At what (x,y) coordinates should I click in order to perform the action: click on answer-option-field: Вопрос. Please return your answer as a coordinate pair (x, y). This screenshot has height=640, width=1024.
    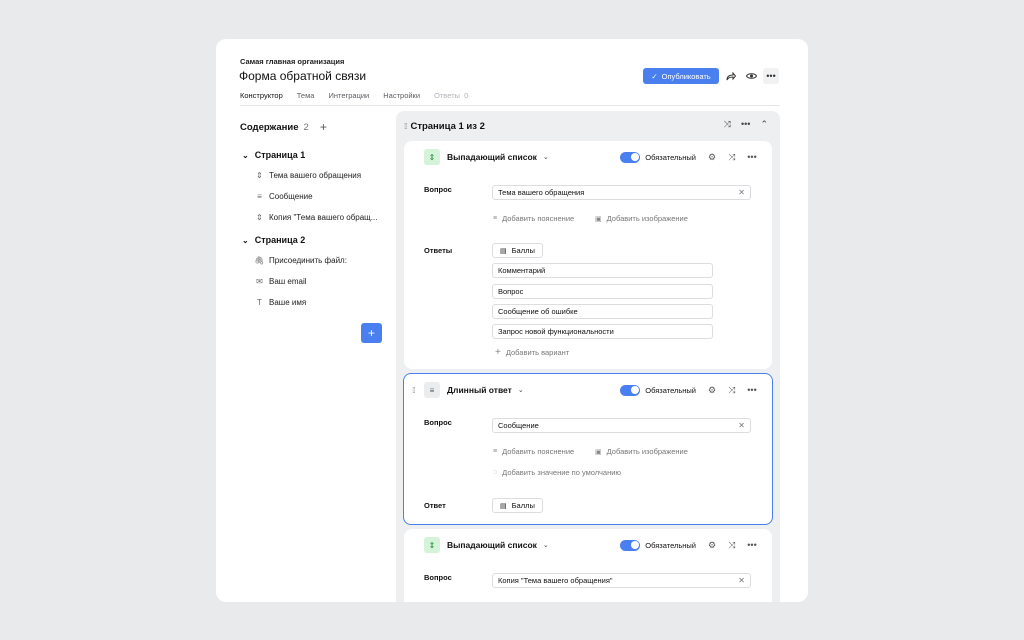
    Looking at the image, I should click on (602, 291).